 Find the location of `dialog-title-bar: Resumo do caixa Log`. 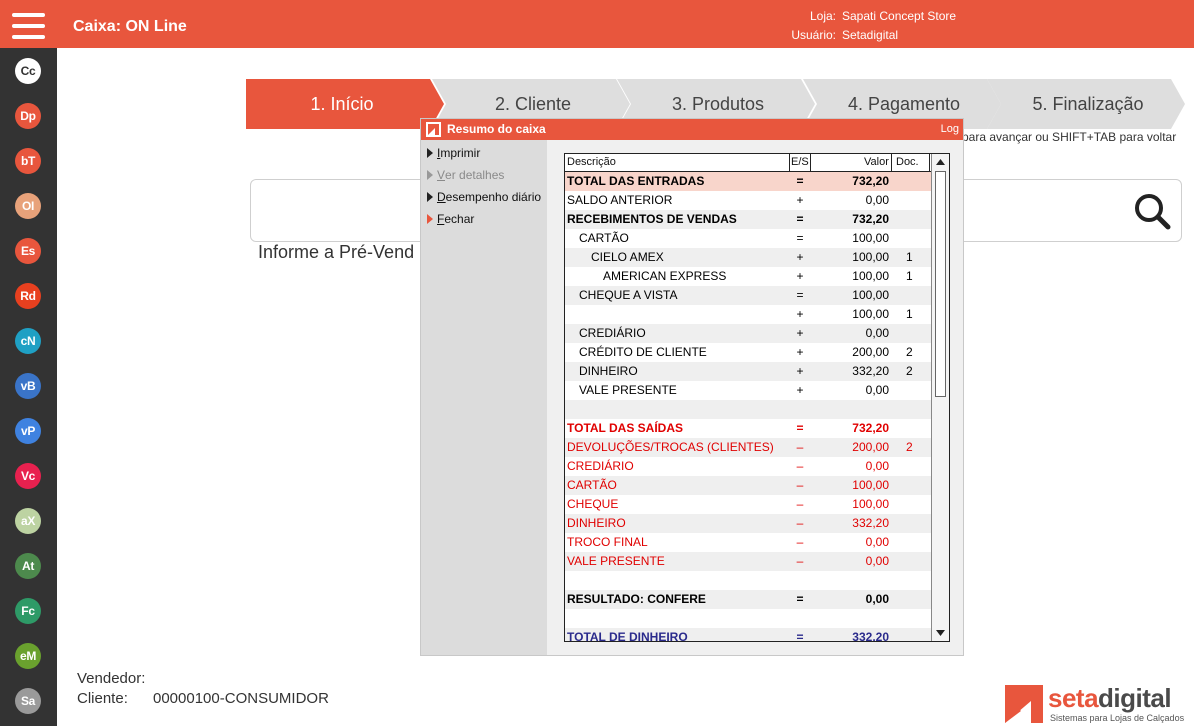

dialog-title-bar: Resumo do caixa Log is located at coordinates (692, 129).